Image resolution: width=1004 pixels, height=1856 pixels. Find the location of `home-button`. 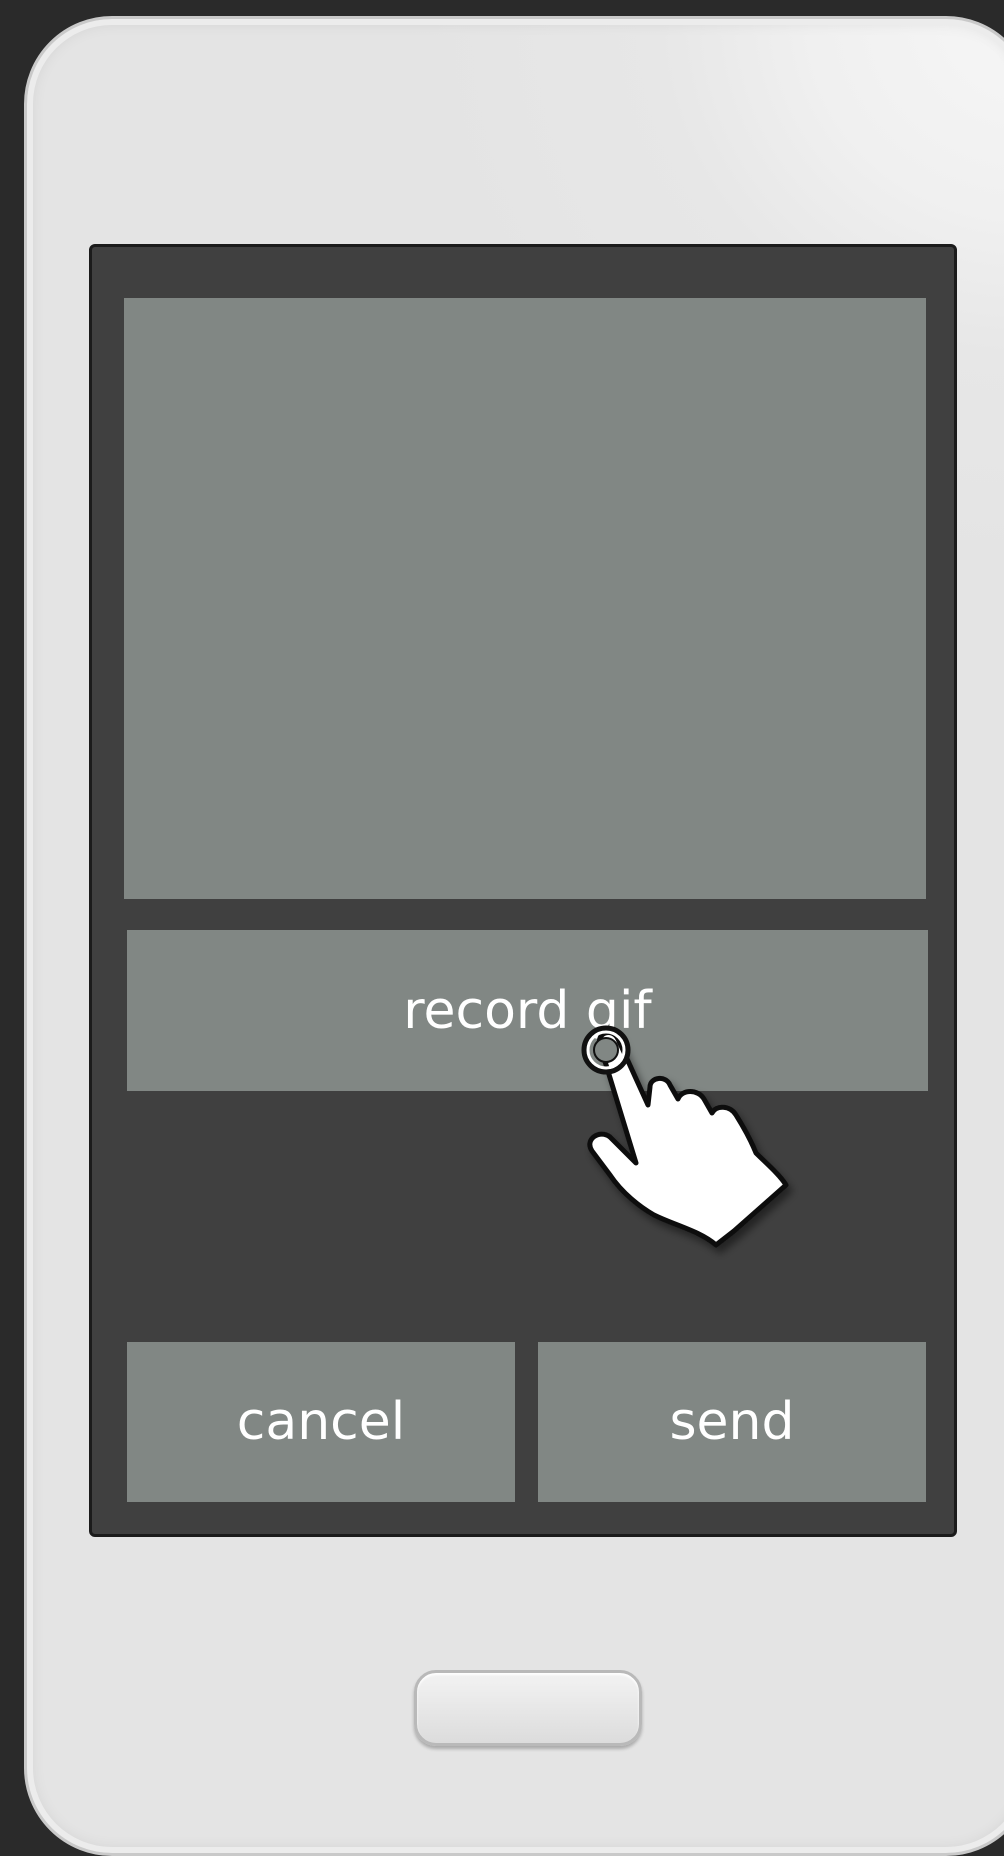

home-button is located at coordinates (528, 1708).